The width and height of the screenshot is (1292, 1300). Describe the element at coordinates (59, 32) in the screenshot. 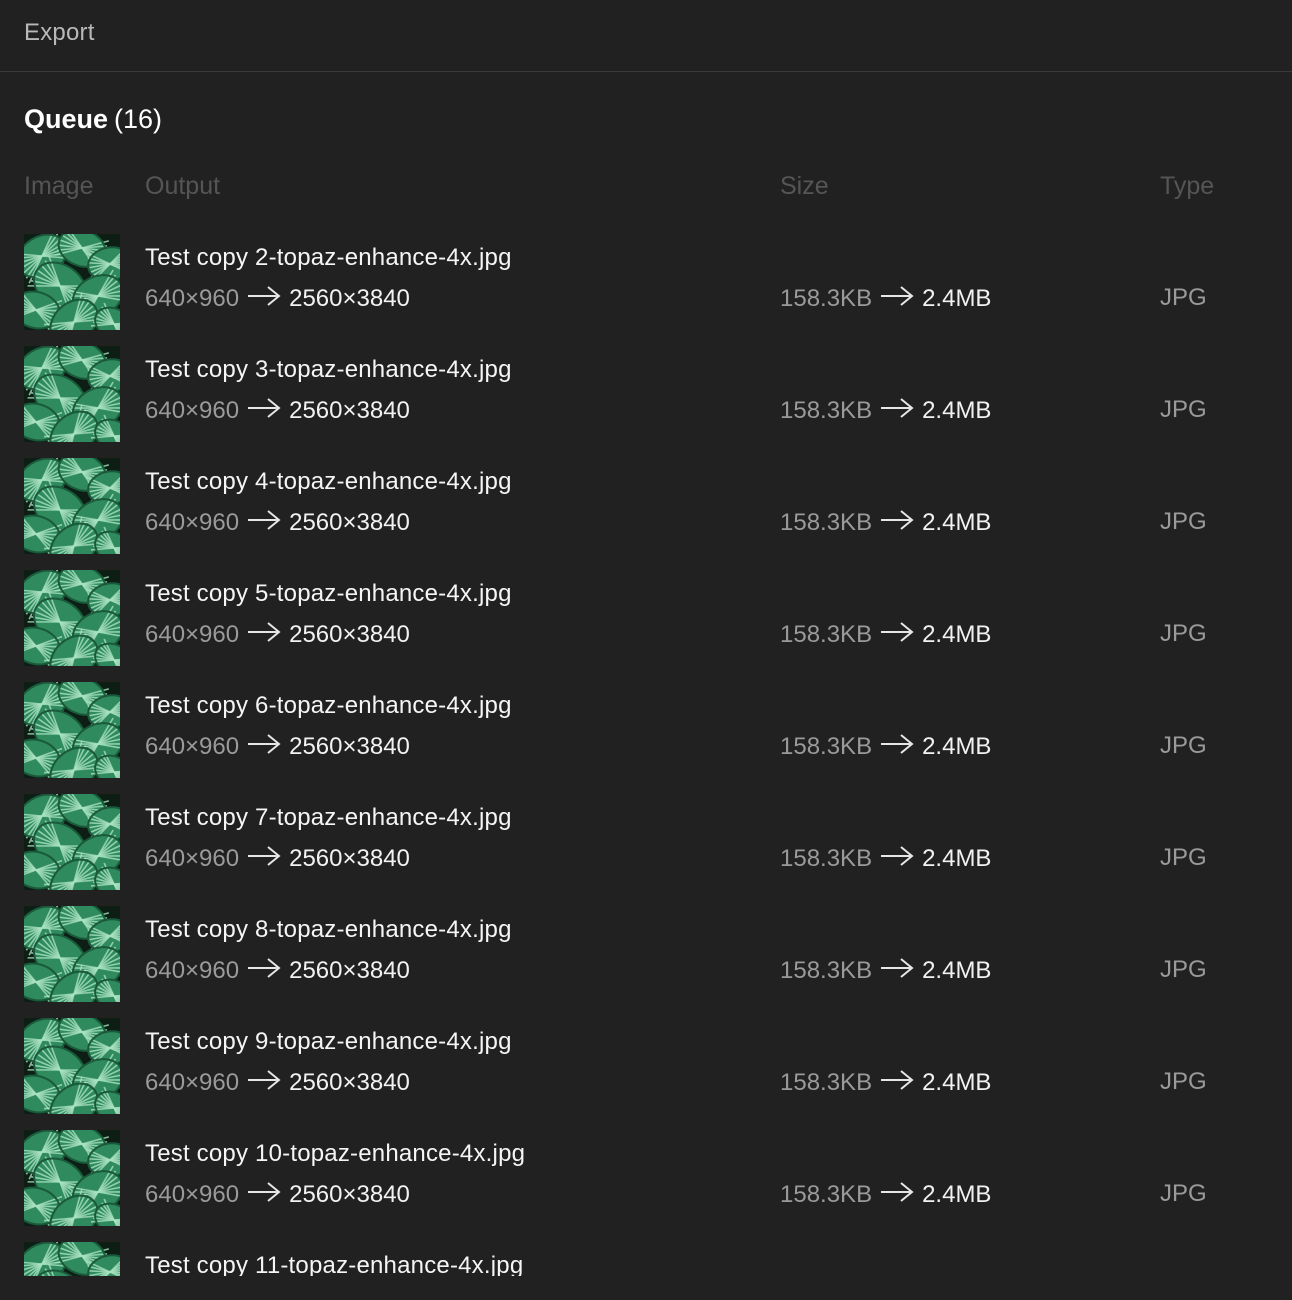

I see `page-title: Export` at that location.